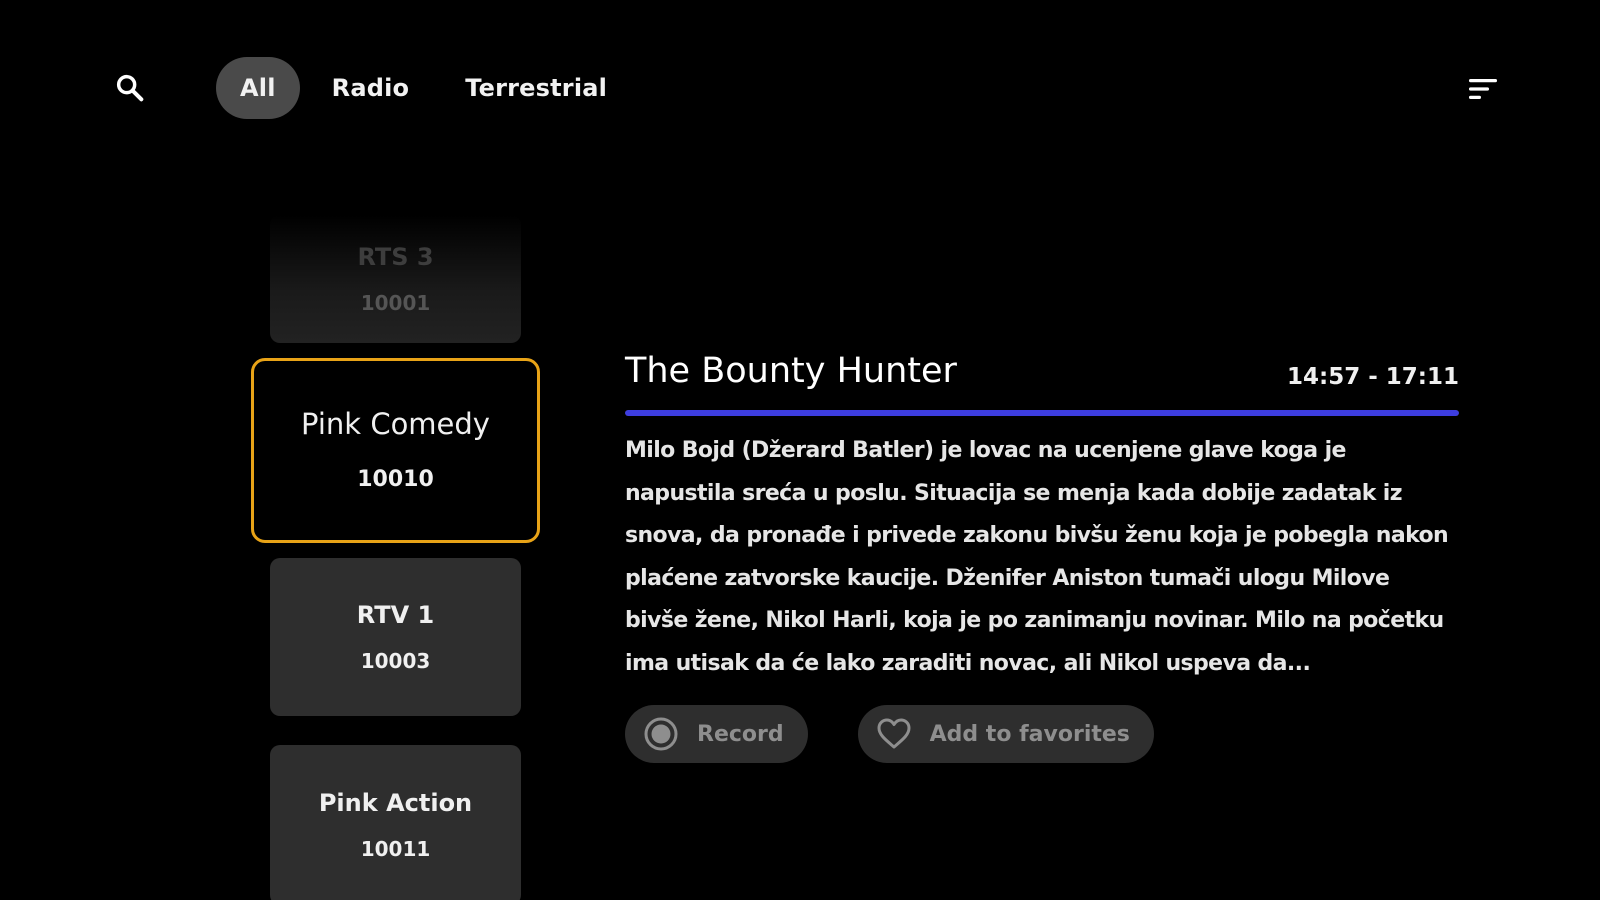 The height and width of the screenshot is (900, 1600). I want to click on heart-icon, so click(894, 734).